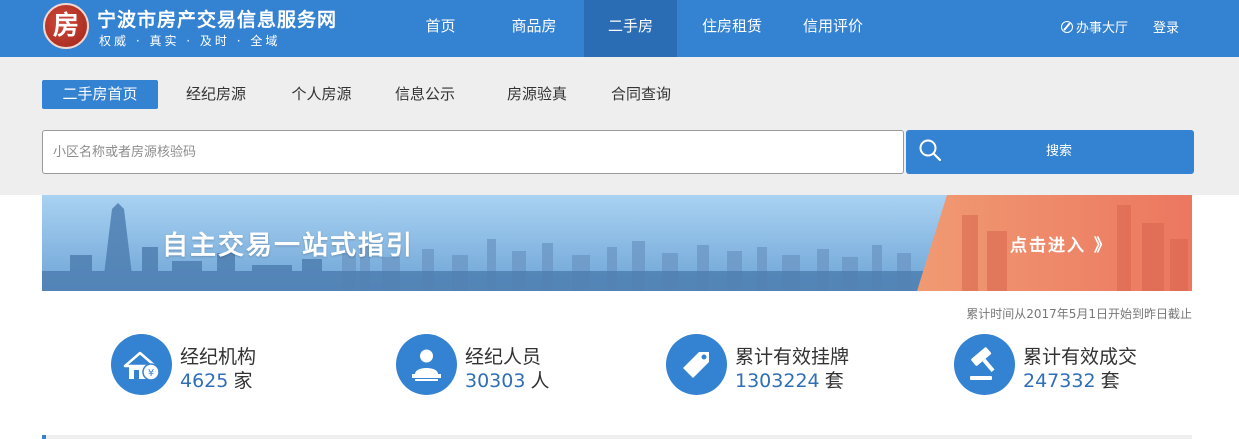 The height and width of the screenshot is (439, 1239). I want to click on price-tag-icon, so click(696, 364).